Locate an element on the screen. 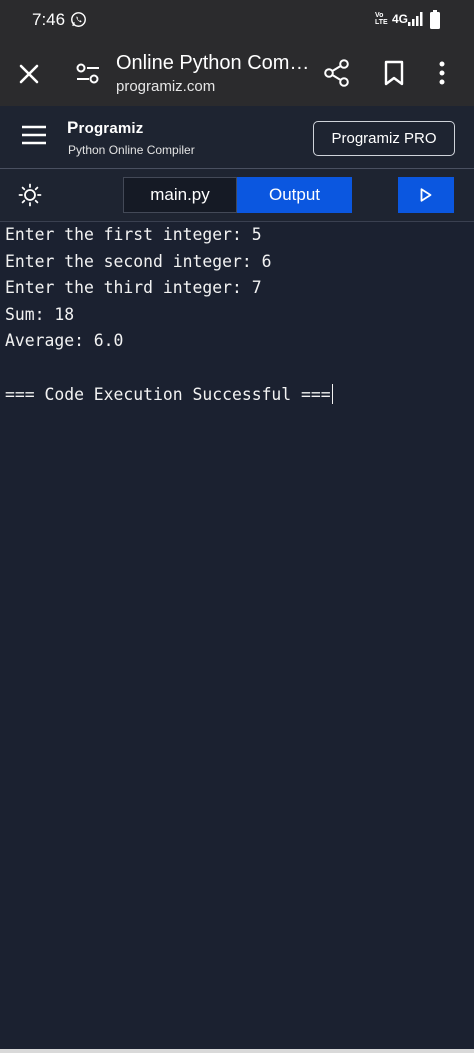  site-settings-icon is located at coordinates (88, 74).